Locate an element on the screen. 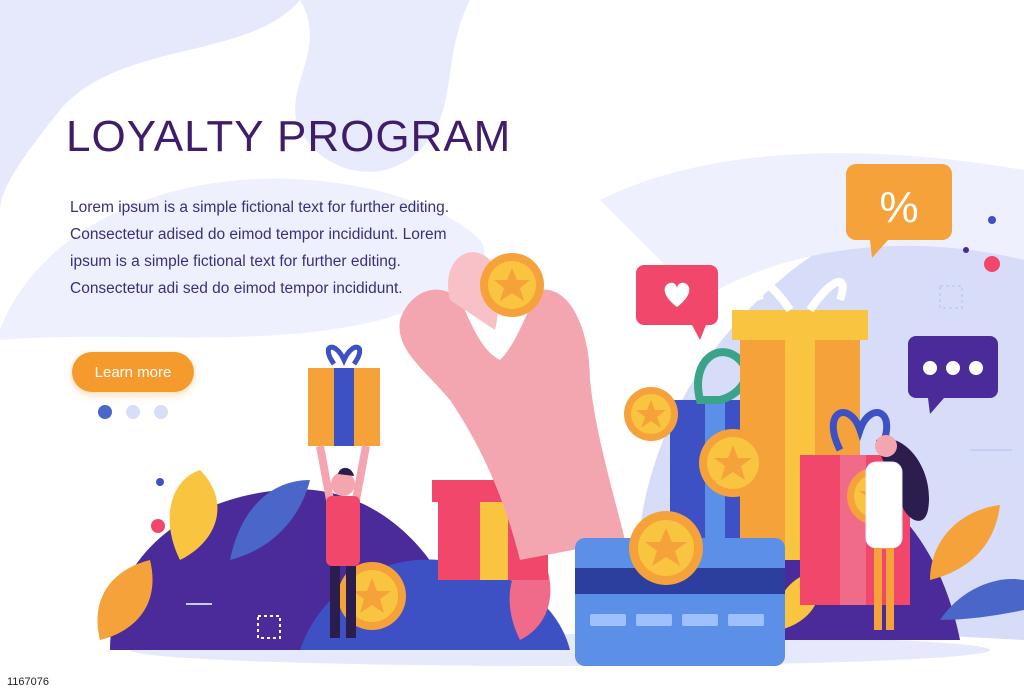  percent-badge-text: % is located at coordinates (898, 207).